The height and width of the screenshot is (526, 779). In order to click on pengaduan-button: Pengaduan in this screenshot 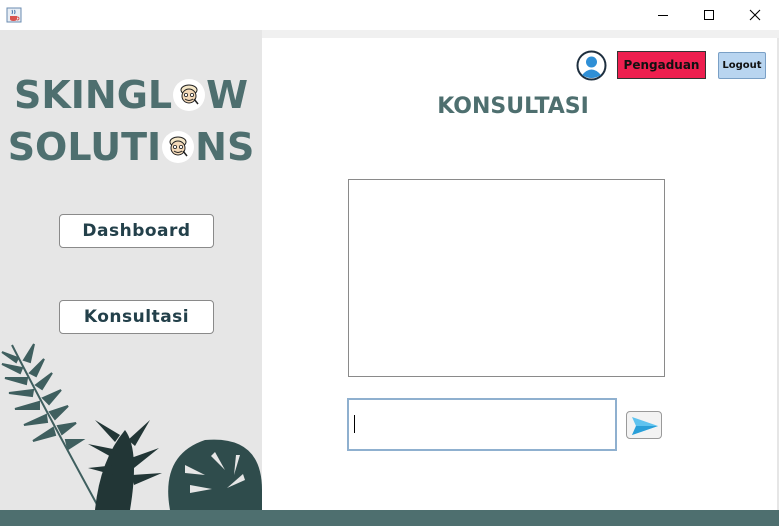, I will do `click(661, 65)`.